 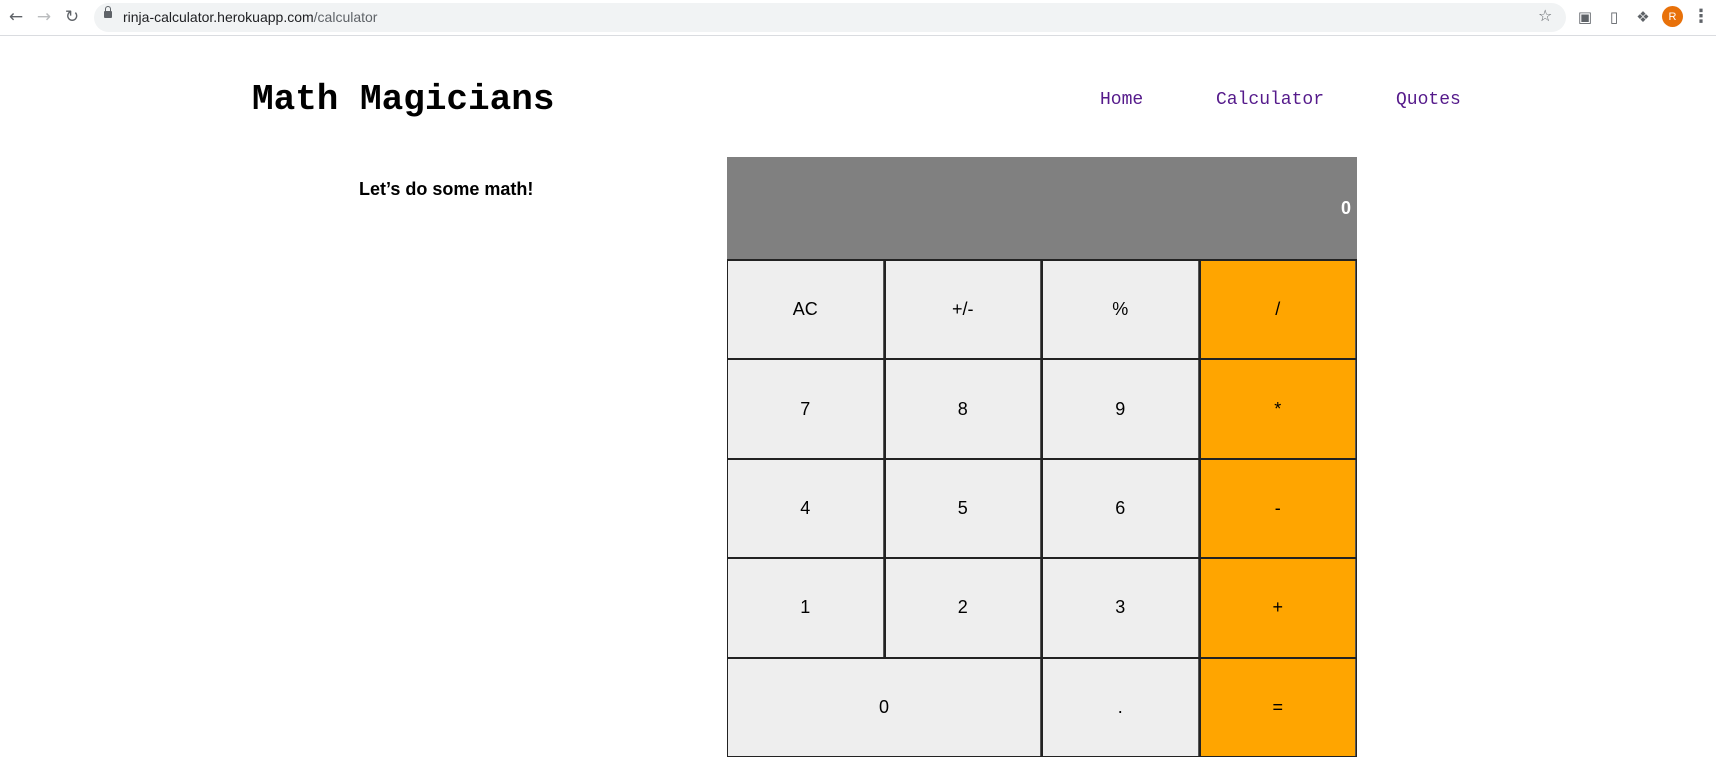 I want to click on intro-text: Let’s do some math!, so click(x=446, y=189).